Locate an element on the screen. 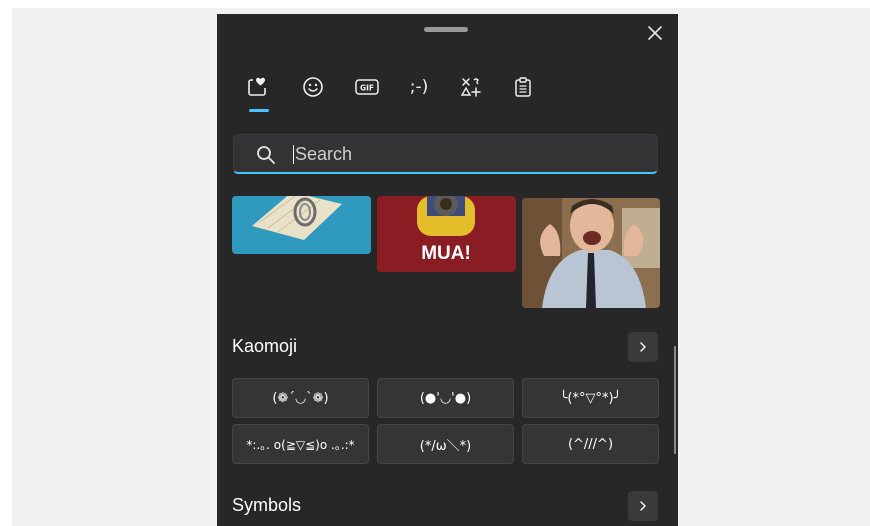  kaomoji-section-title: Kaomoji is located at coordinates (265, 346).